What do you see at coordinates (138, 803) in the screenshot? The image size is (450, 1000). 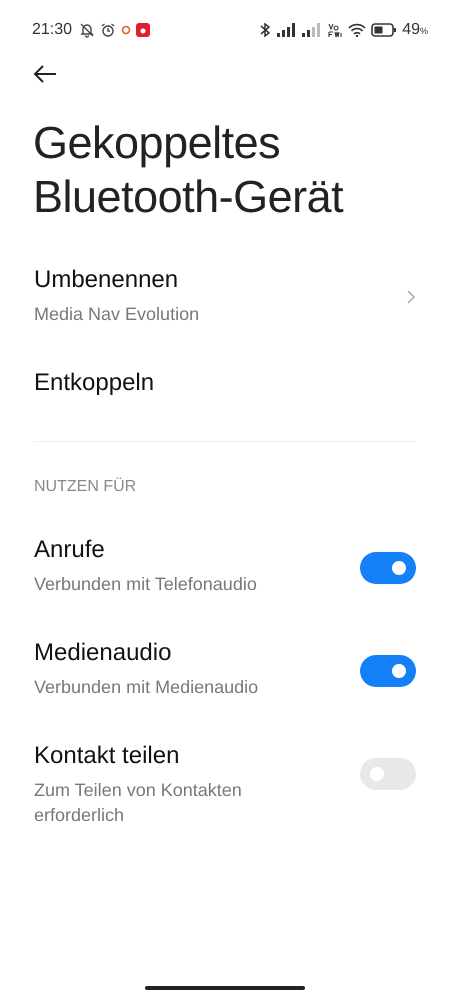 I see `profile-description: Zum Teilen von Kontakten erforderlich` at bounding box center [138, 803].